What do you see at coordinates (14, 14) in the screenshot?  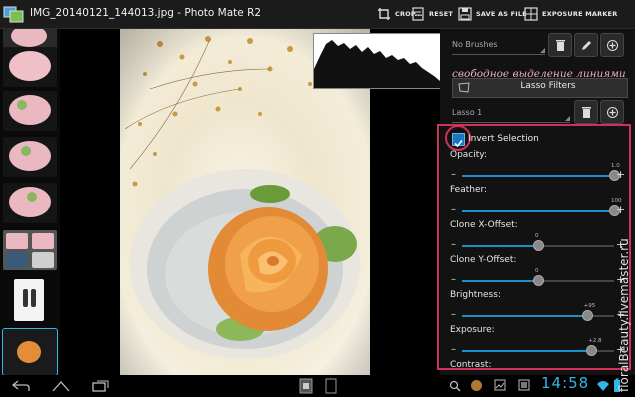 I see `app-icon` at bounding box center [14, 14].